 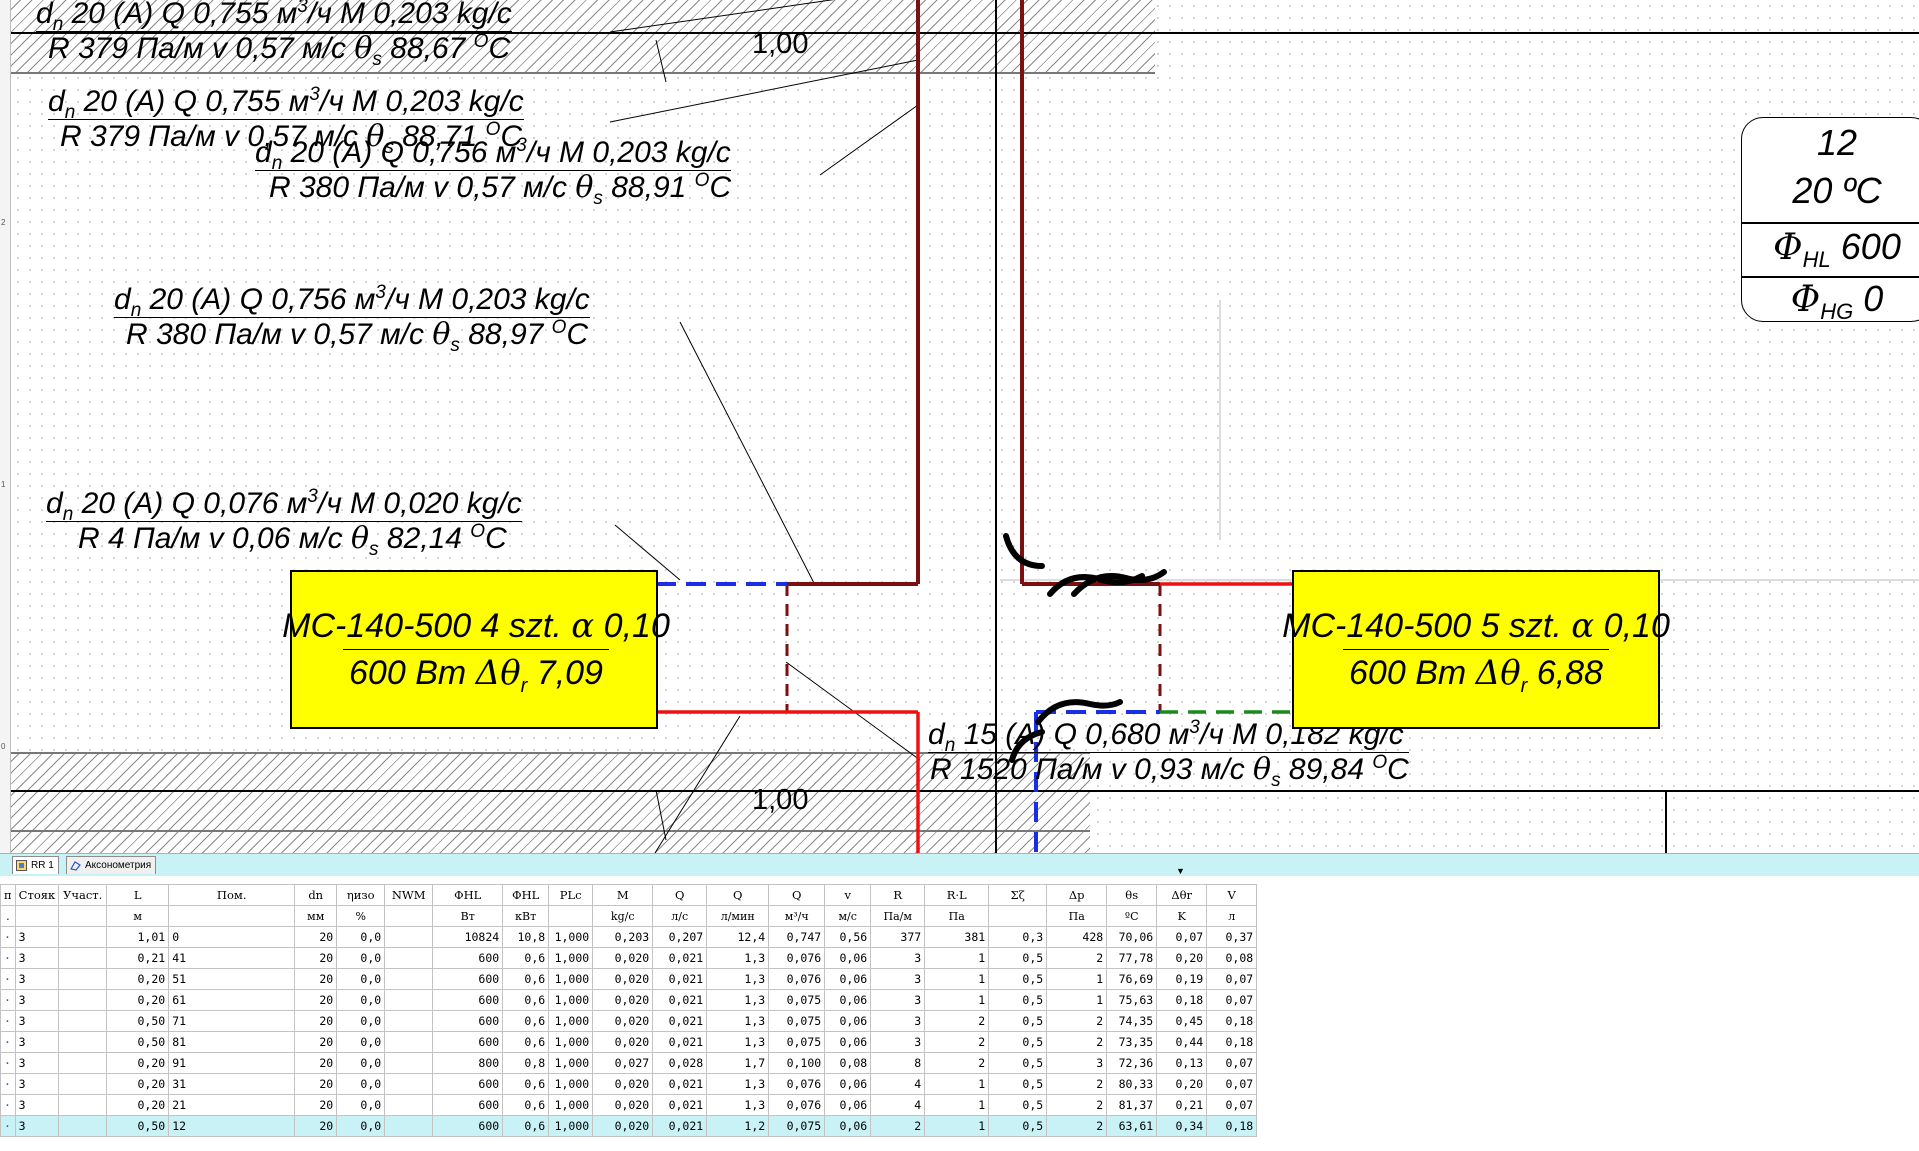 I want to click on table-cell: 81,37, so click(x=1132, y=1105).